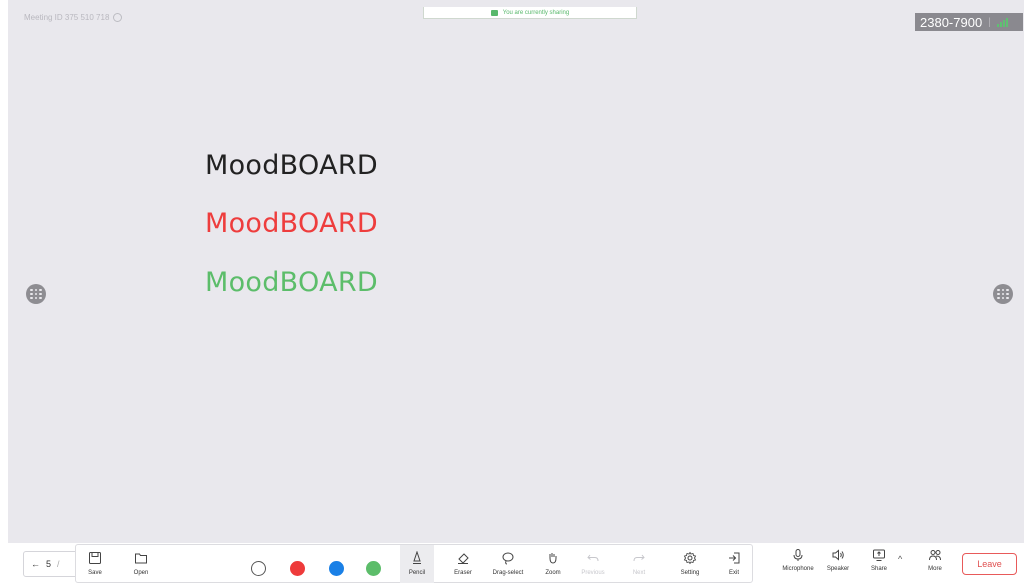 Image resolution: width=1031 pixels, height=586 pixels. I want to click on save-button: Save, so click(95, 564).